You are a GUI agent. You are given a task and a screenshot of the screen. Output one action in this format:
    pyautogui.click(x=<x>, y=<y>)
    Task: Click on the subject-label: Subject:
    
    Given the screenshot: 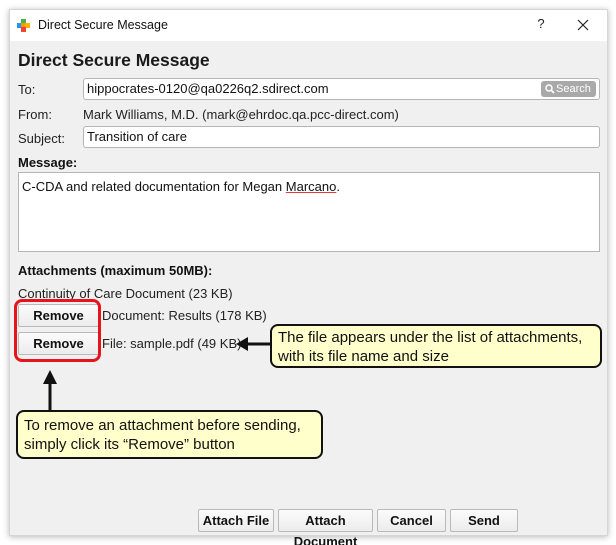 What is the action you would take?
    pyautogui.click(x=41, y=138)
    